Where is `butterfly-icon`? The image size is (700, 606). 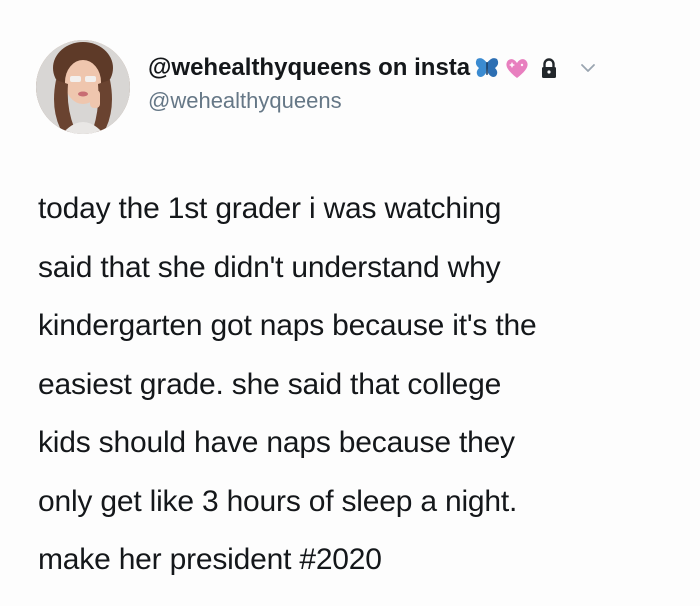 butterfly-icon is located at coordinates (487, 68).